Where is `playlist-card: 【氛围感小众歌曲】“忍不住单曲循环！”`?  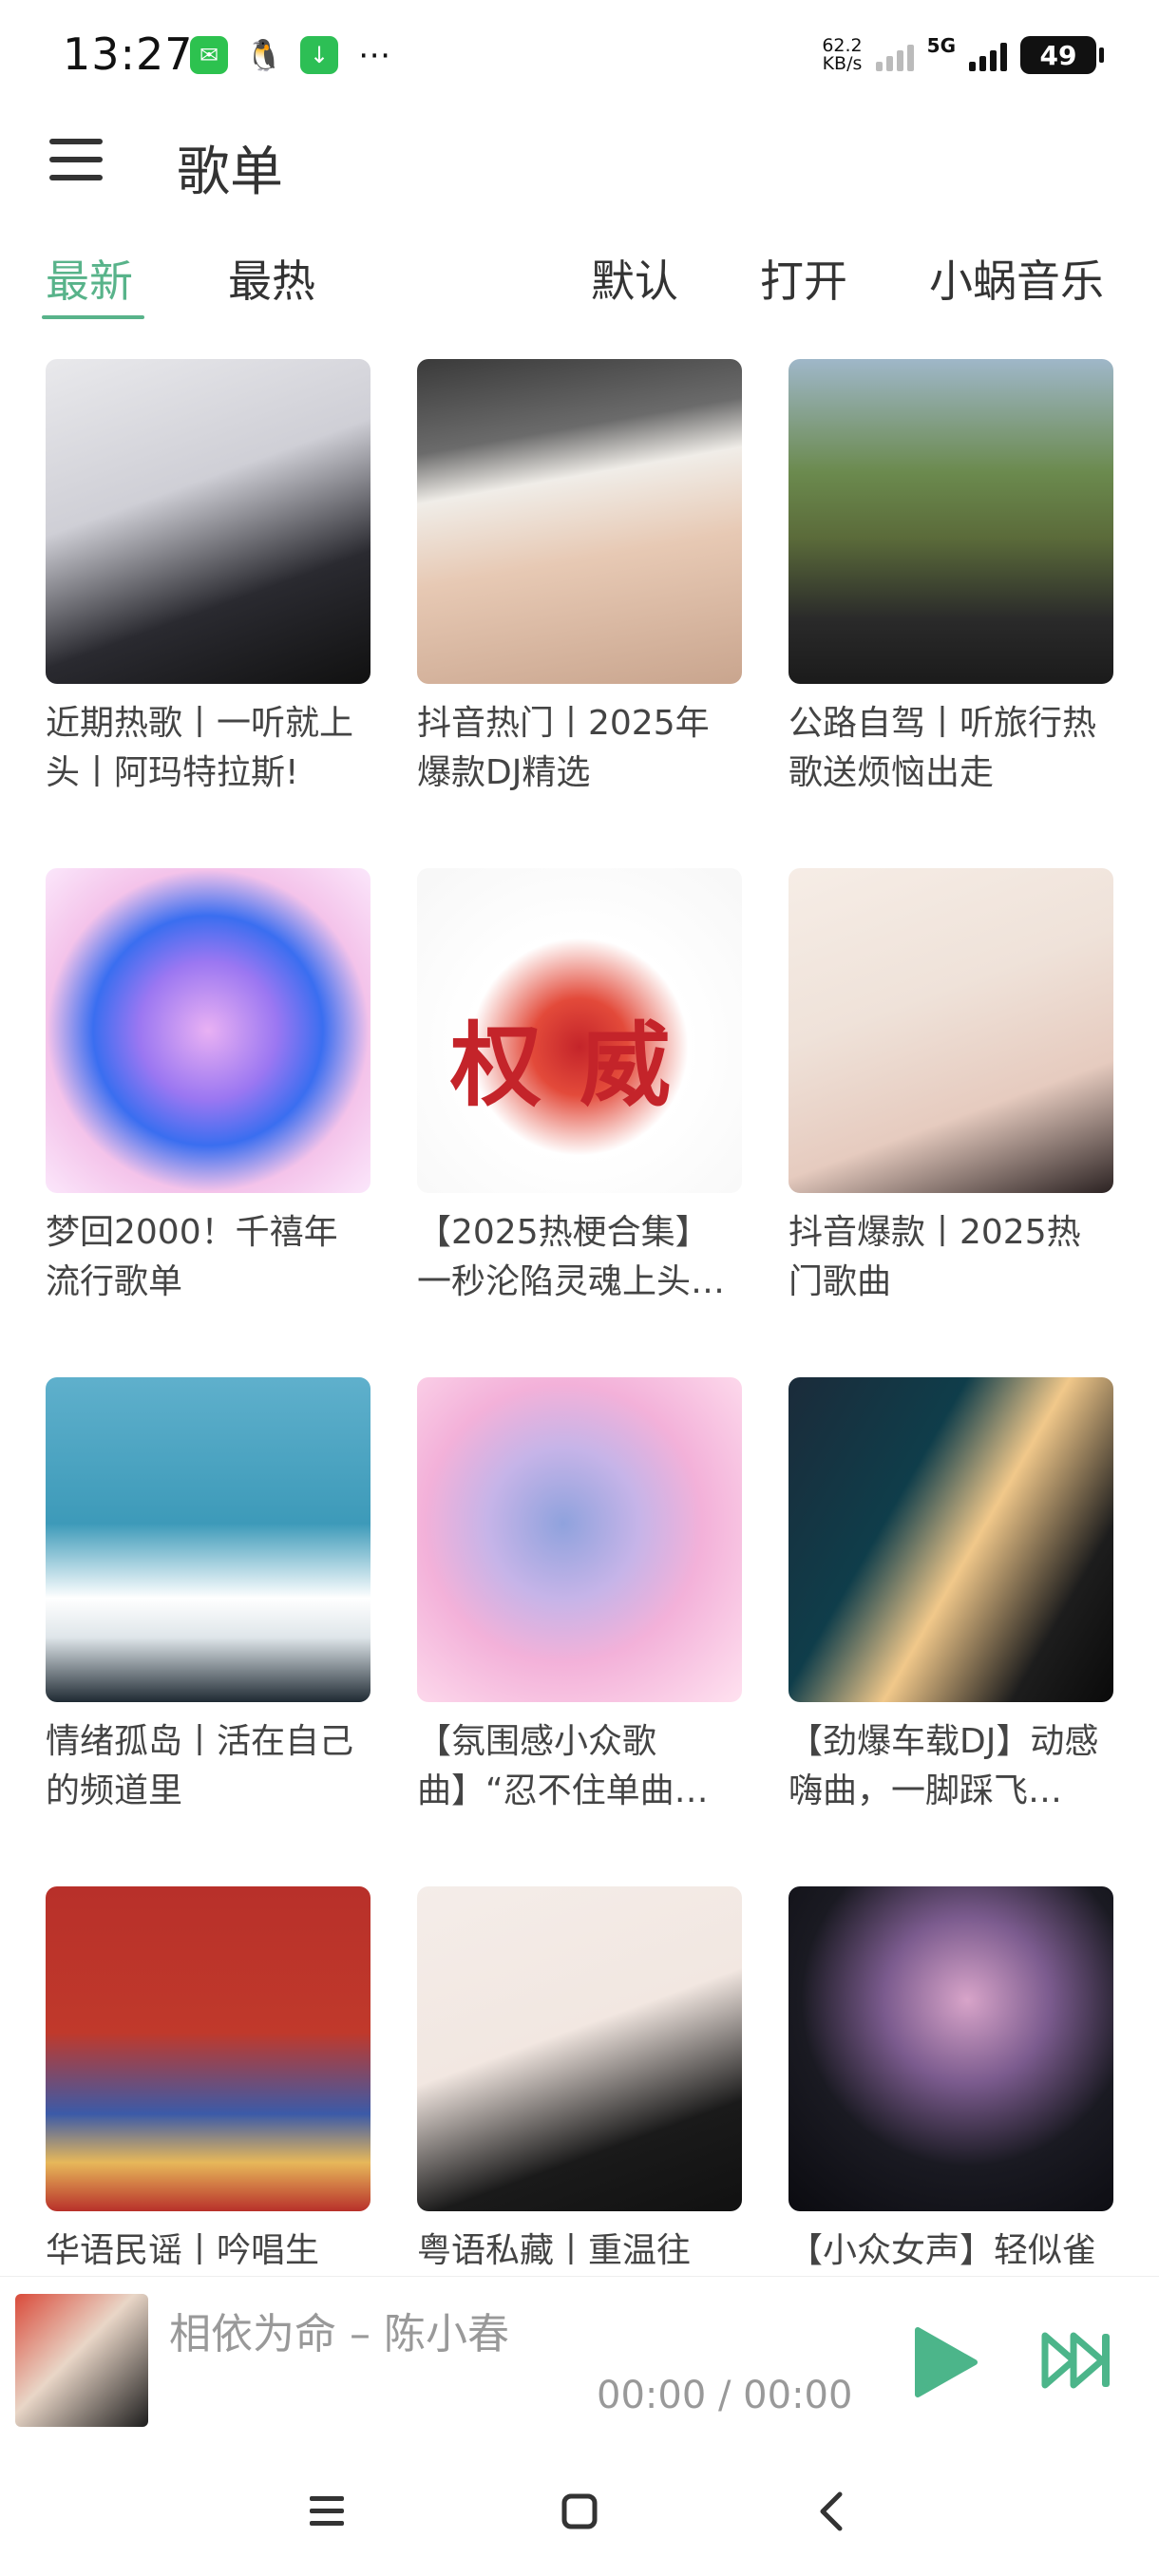
playlist-card: 【氛围感小众歌曲】“忍不住单曲循环！” is located at coordinates (579, 1631).